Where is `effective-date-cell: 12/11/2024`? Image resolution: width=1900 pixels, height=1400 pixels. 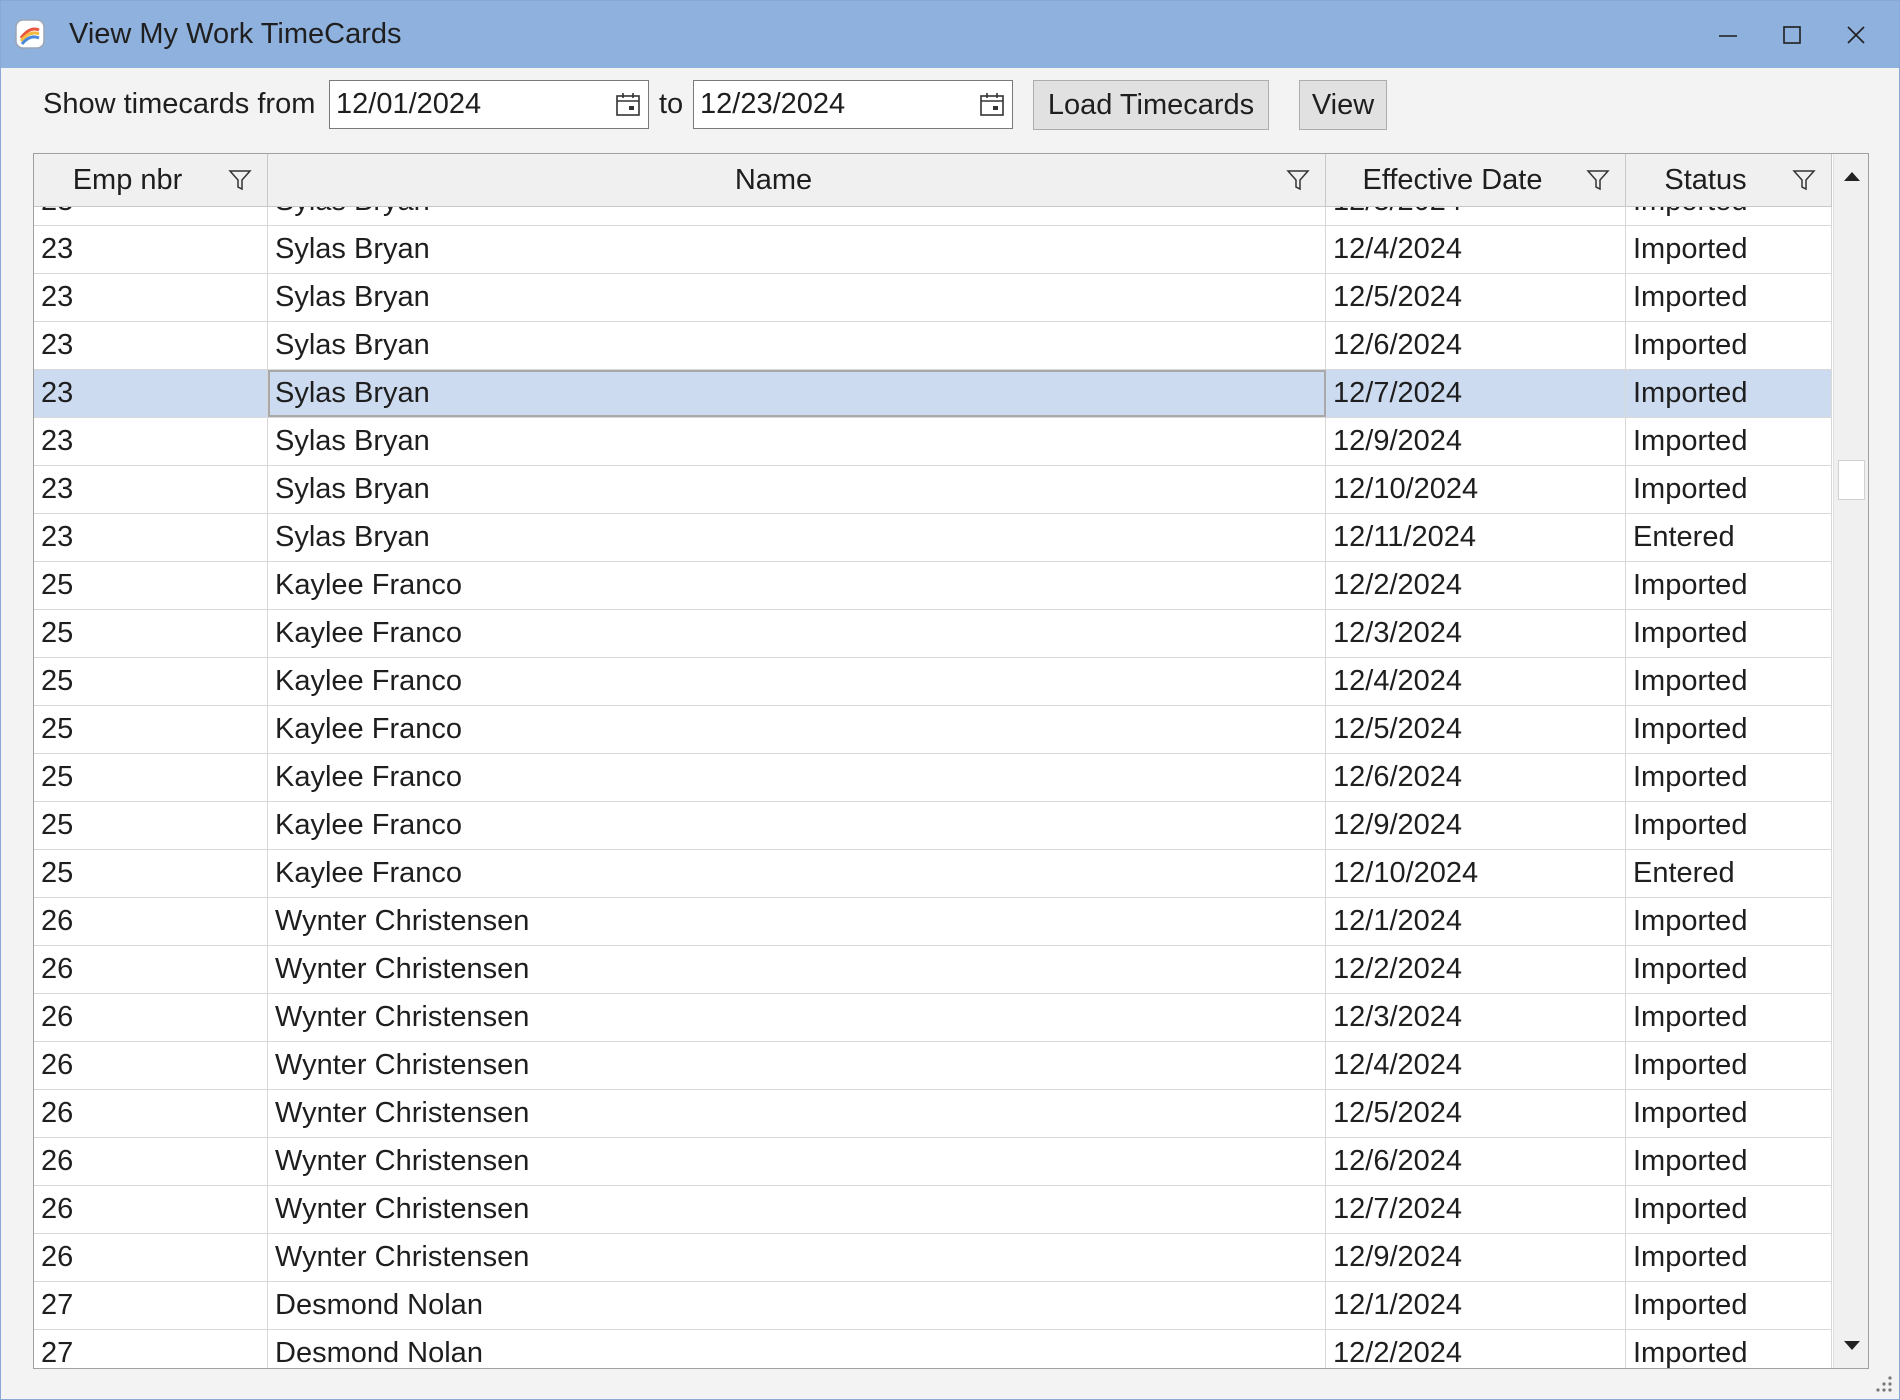 effective-date-cell: 12/11/2024 is located at coordinates (1476, 537).